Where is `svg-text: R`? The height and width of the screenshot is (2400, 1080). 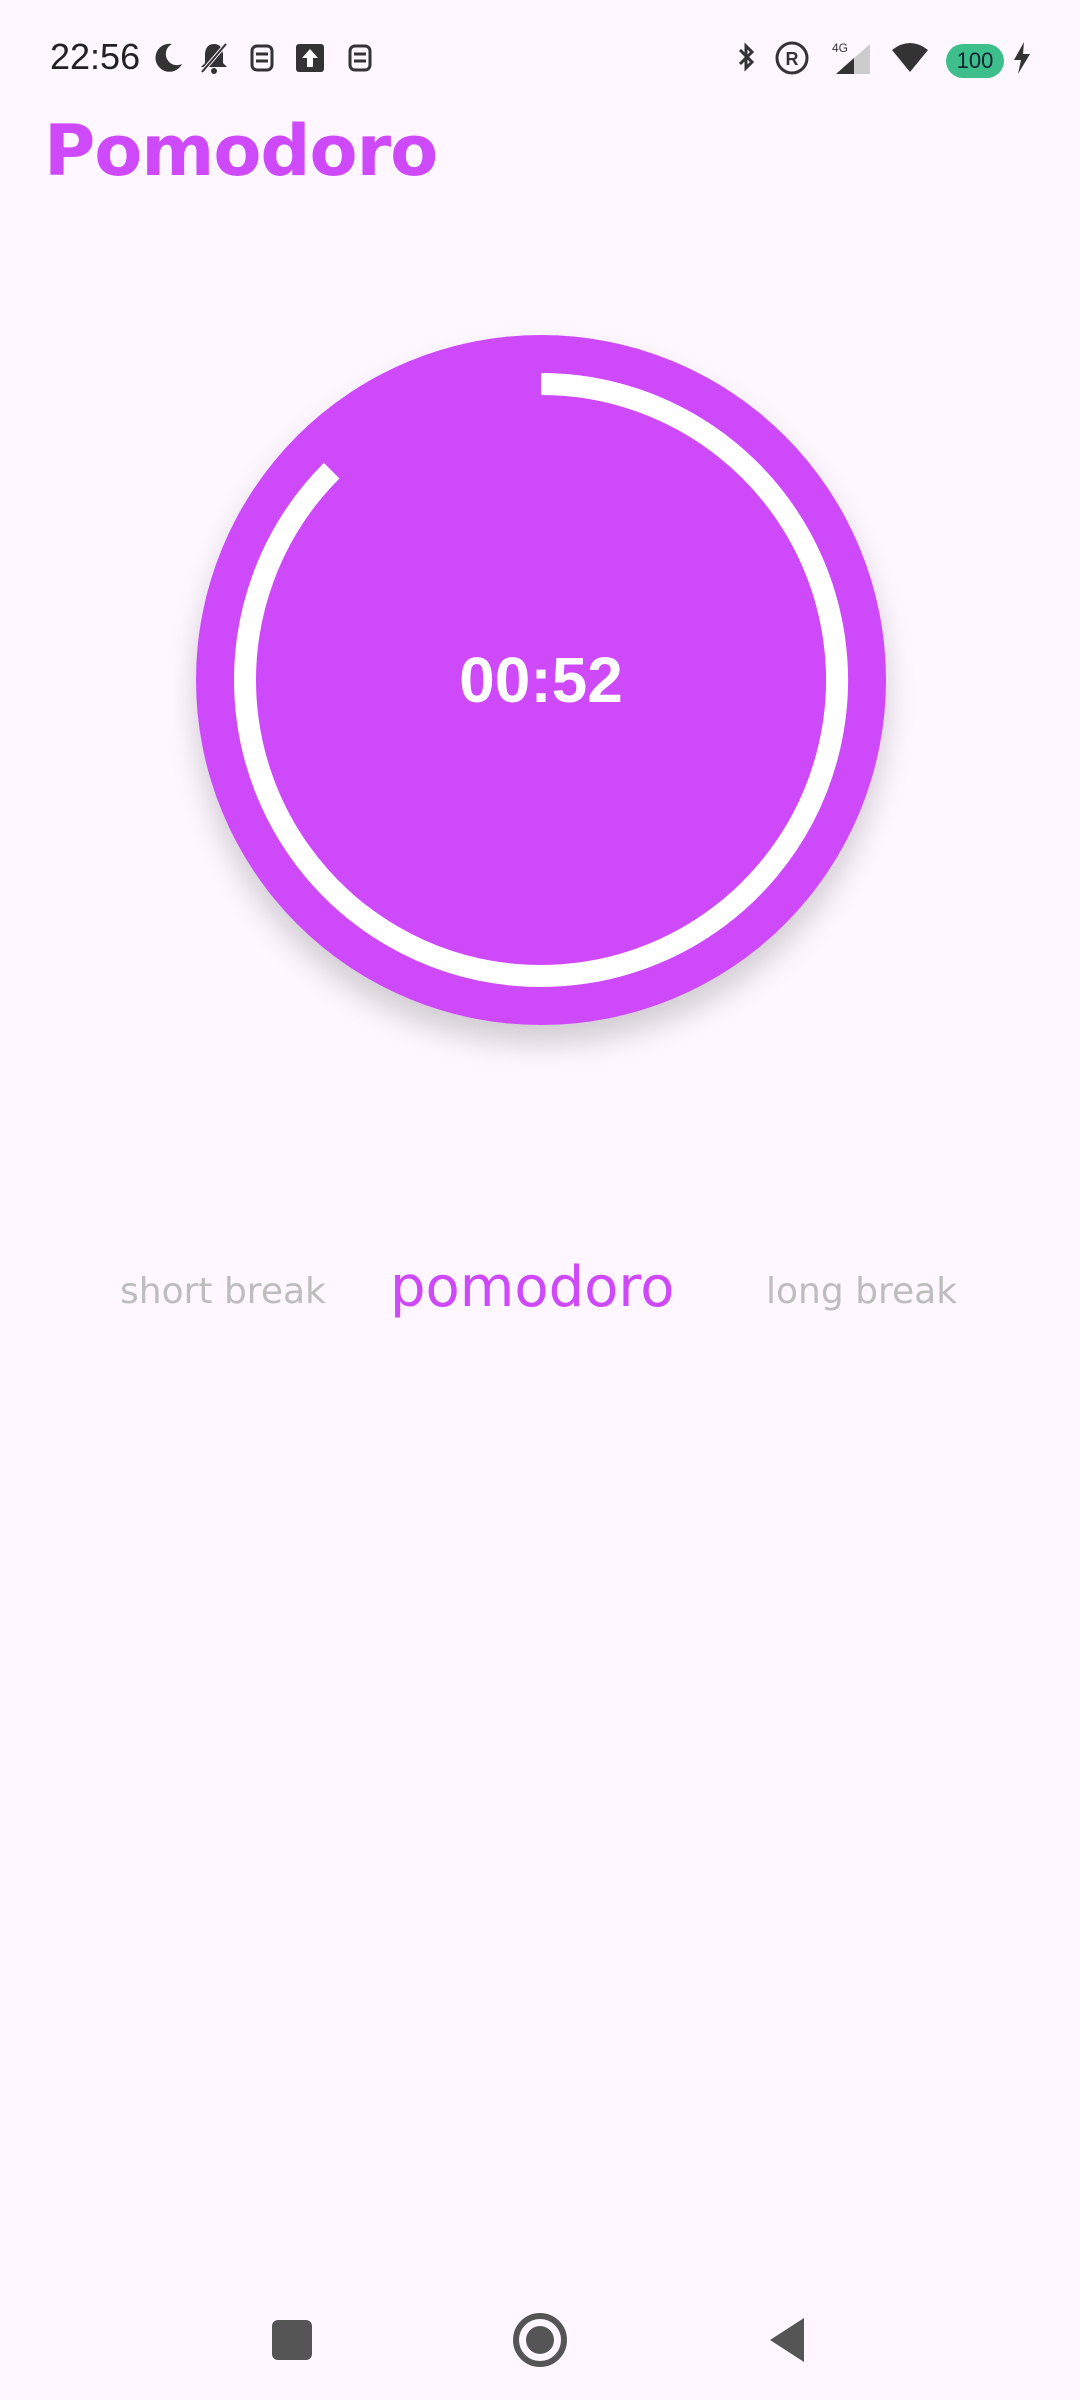 svg-text: R is located at coordinates (792, 59).